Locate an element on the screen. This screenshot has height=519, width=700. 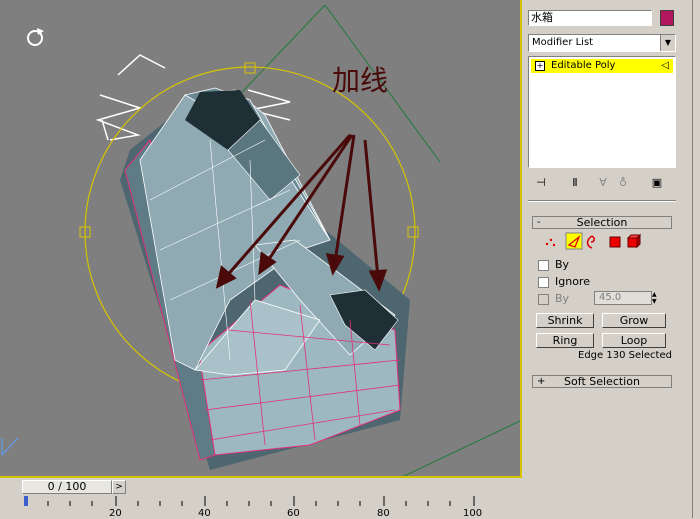
modifier-list-label: Modifier List is located at coordinates (563, 42).